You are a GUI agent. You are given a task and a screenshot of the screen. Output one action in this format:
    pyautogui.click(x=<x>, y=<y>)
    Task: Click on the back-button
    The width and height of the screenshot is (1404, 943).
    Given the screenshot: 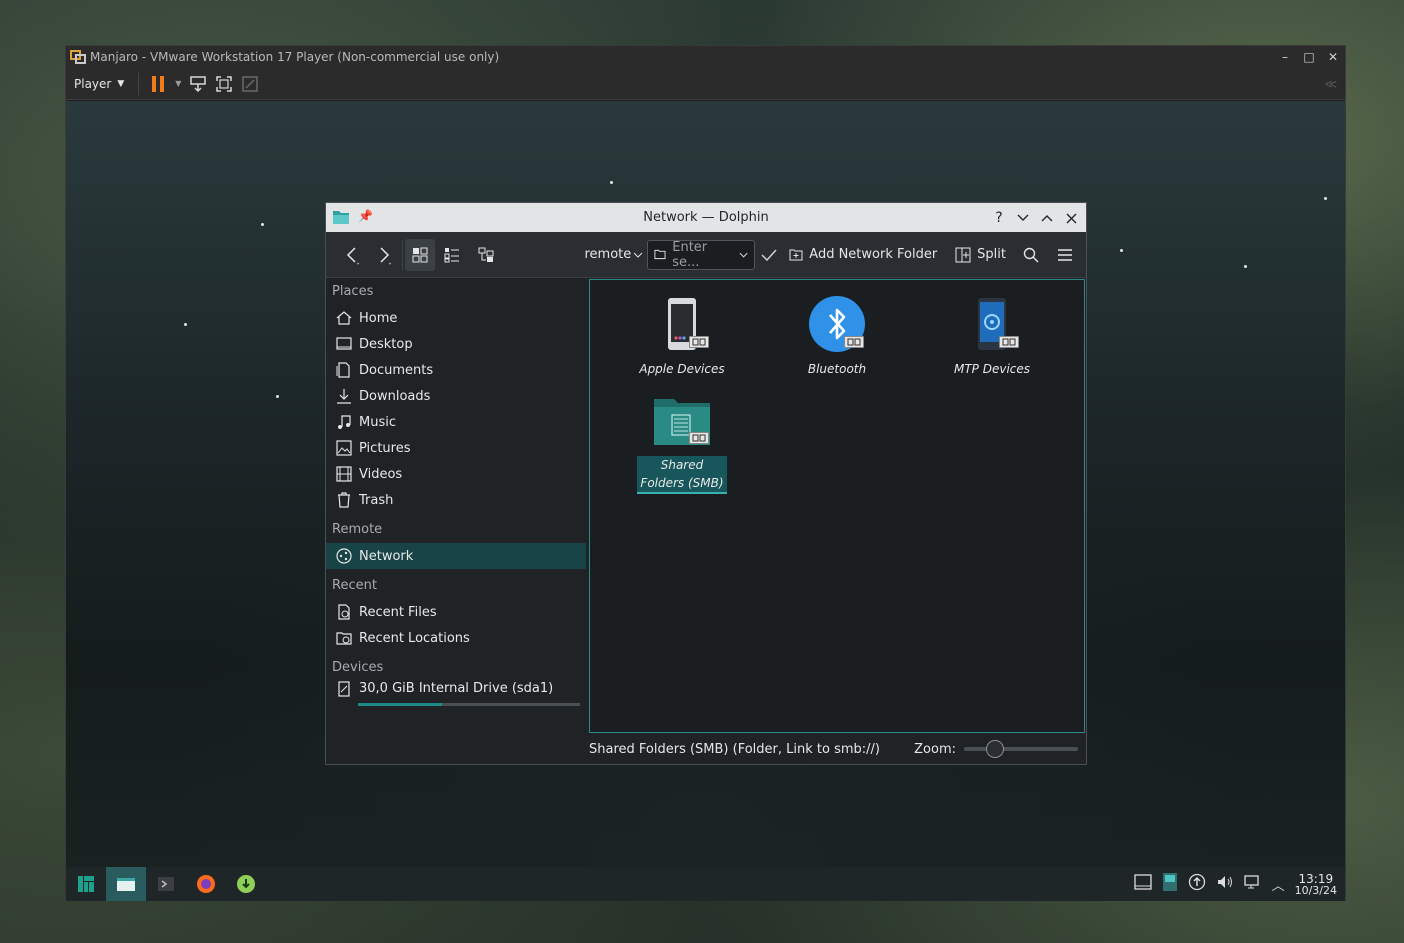 What is the action you would take?
    pyautogui.click(x=352, y=255)
    